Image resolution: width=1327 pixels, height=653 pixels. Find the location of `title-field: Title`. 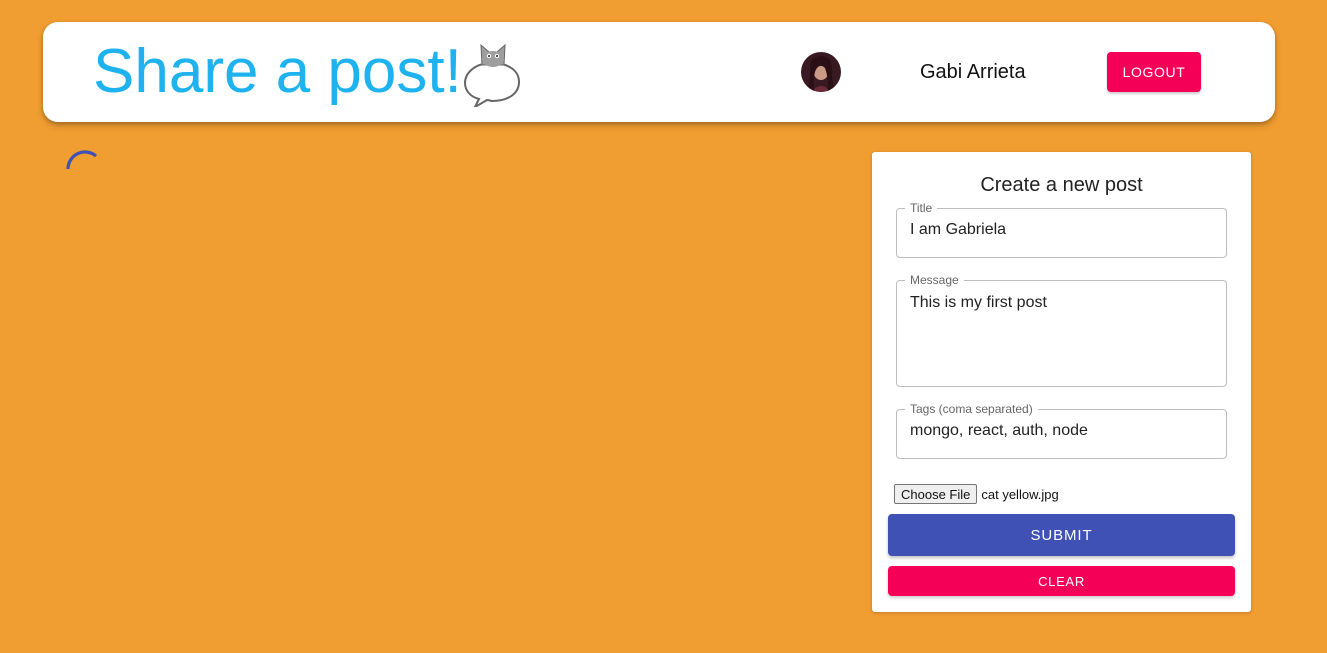

title-field: Title is located at coordinates (1061, 230).